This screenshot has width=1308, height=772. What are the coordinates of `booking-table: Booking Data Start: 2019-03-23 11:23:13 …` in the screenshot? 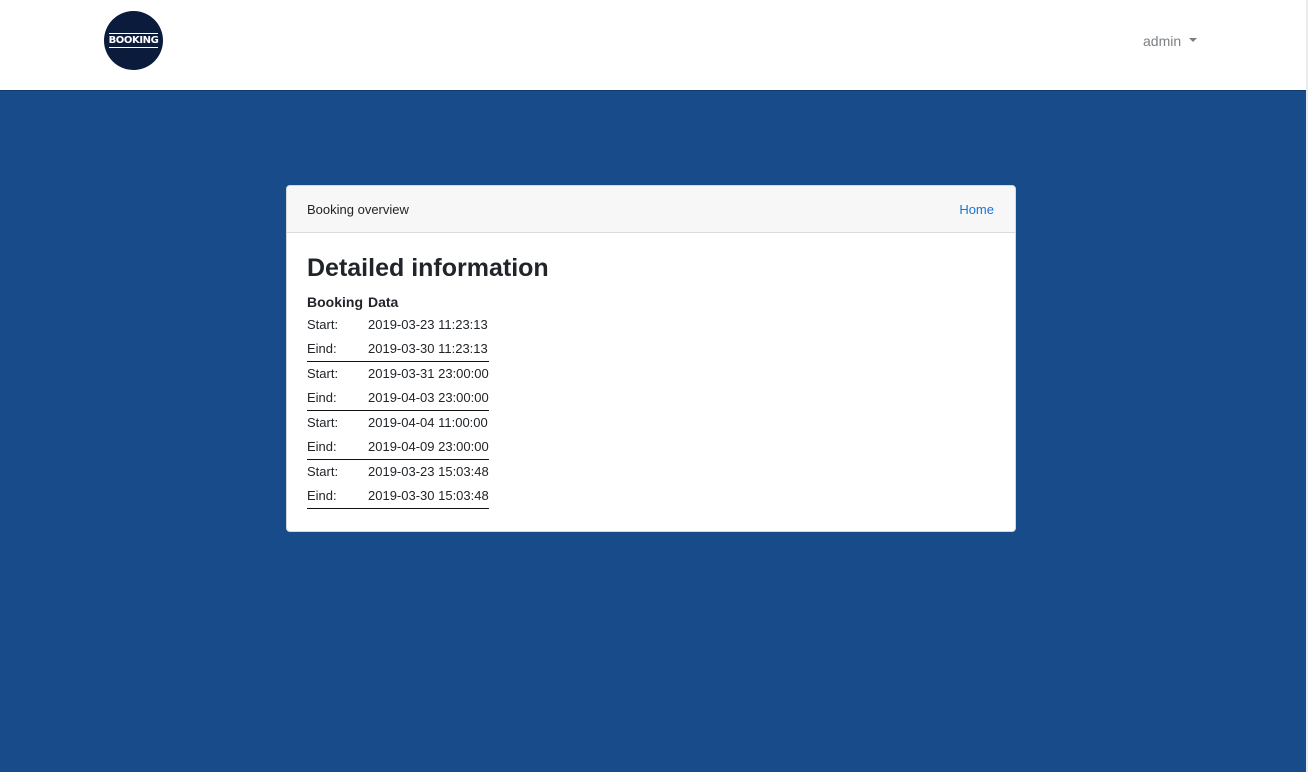 It's located at (398, 400).